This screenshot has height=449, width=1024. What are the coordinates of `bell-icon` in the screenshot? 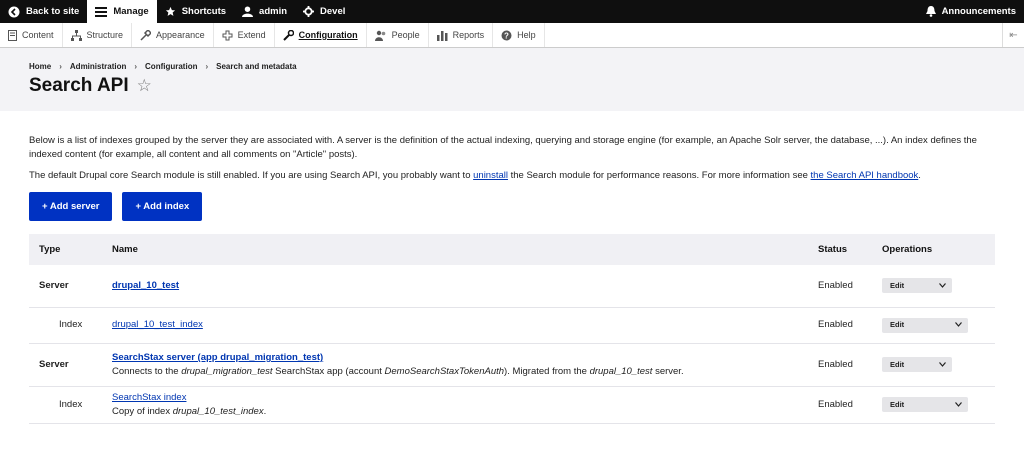 It's located at (930, 11).